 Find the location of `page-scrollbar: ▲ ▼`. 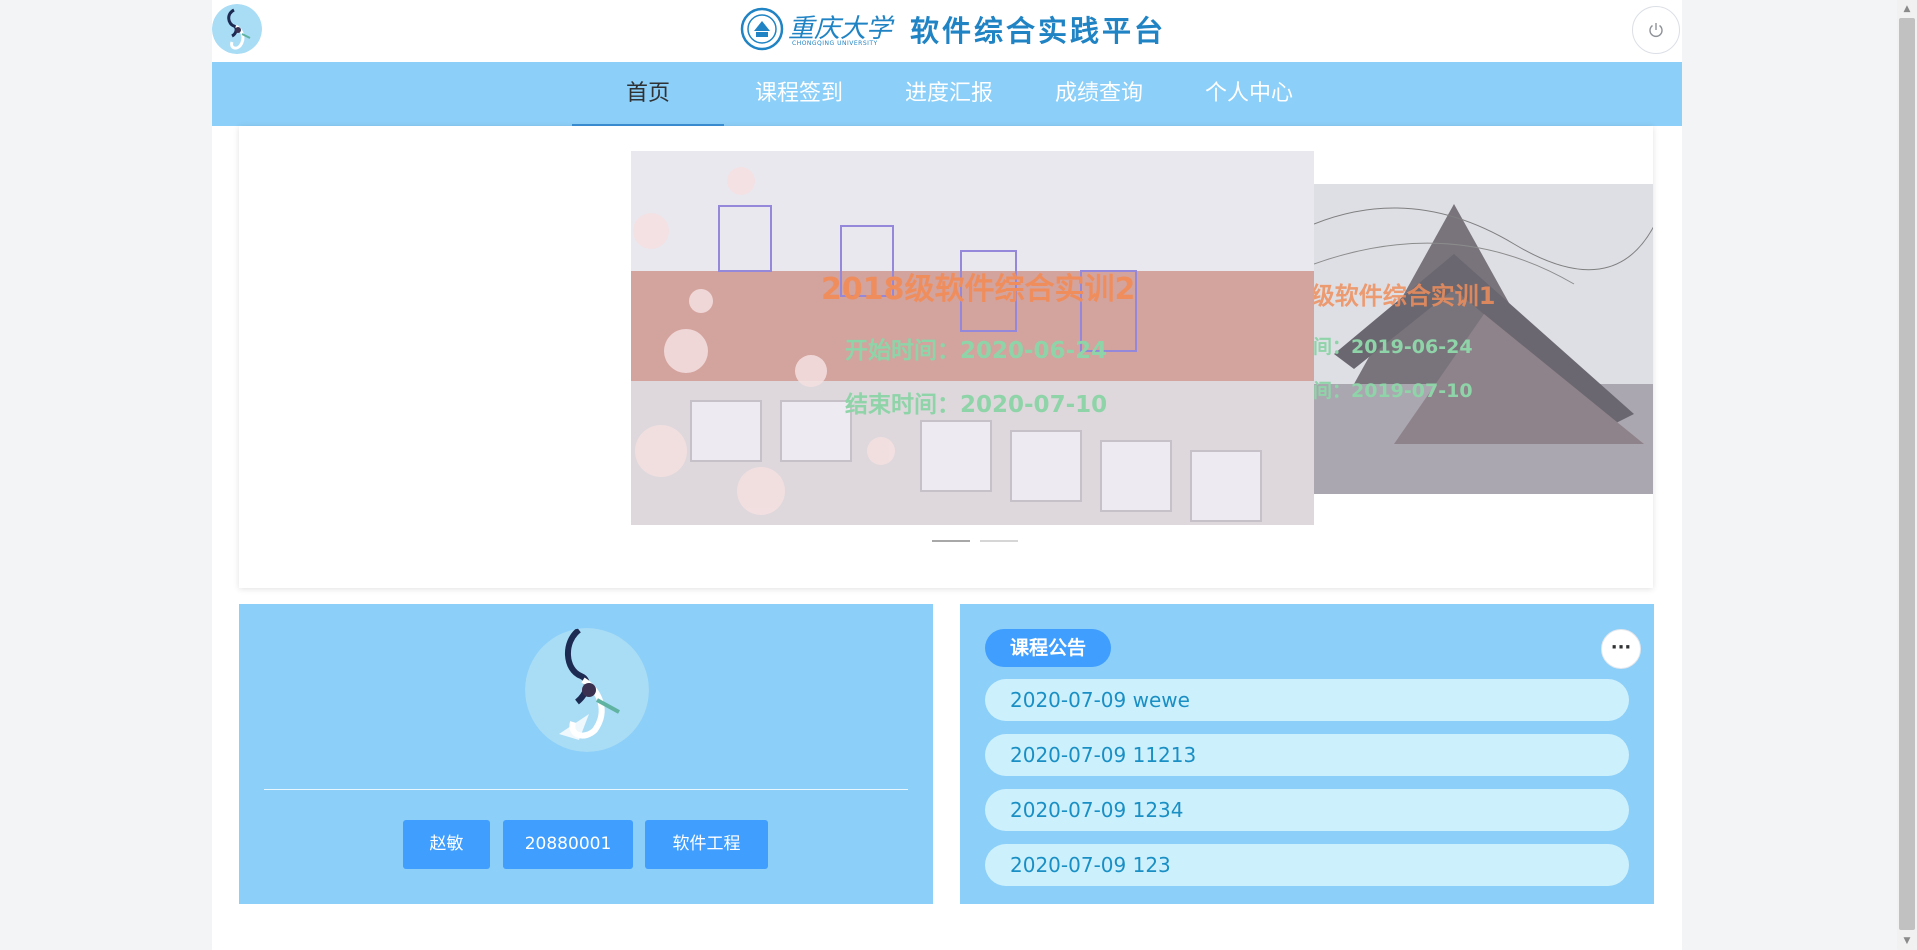

page-scrollbar: ▲ ▼ is located at coordinates (1907, 475).